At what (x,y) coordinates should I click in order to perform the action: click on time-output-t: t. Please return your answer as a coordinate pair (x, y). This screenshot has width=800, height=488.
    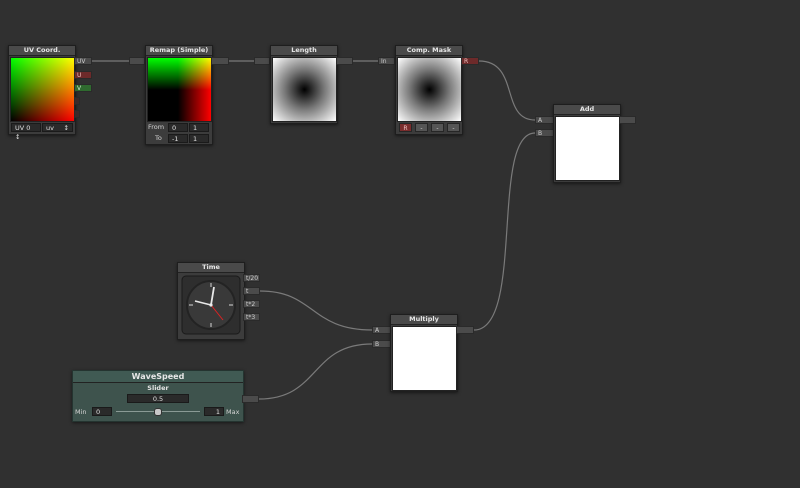
    Looking at the image, I should click on (251, 291).